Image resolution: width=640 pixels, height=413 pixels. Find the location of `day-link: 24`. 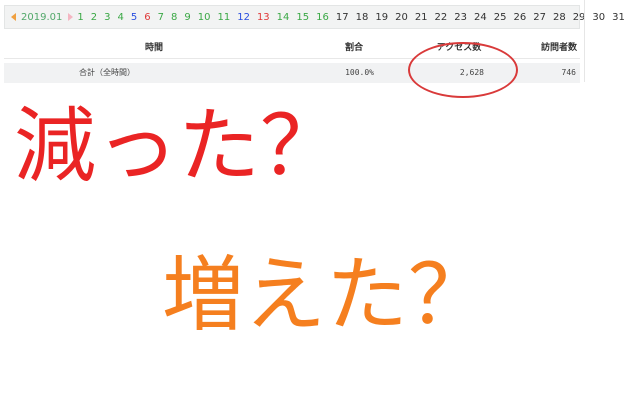

day-link: 24 is located at coordinates (480, 17).